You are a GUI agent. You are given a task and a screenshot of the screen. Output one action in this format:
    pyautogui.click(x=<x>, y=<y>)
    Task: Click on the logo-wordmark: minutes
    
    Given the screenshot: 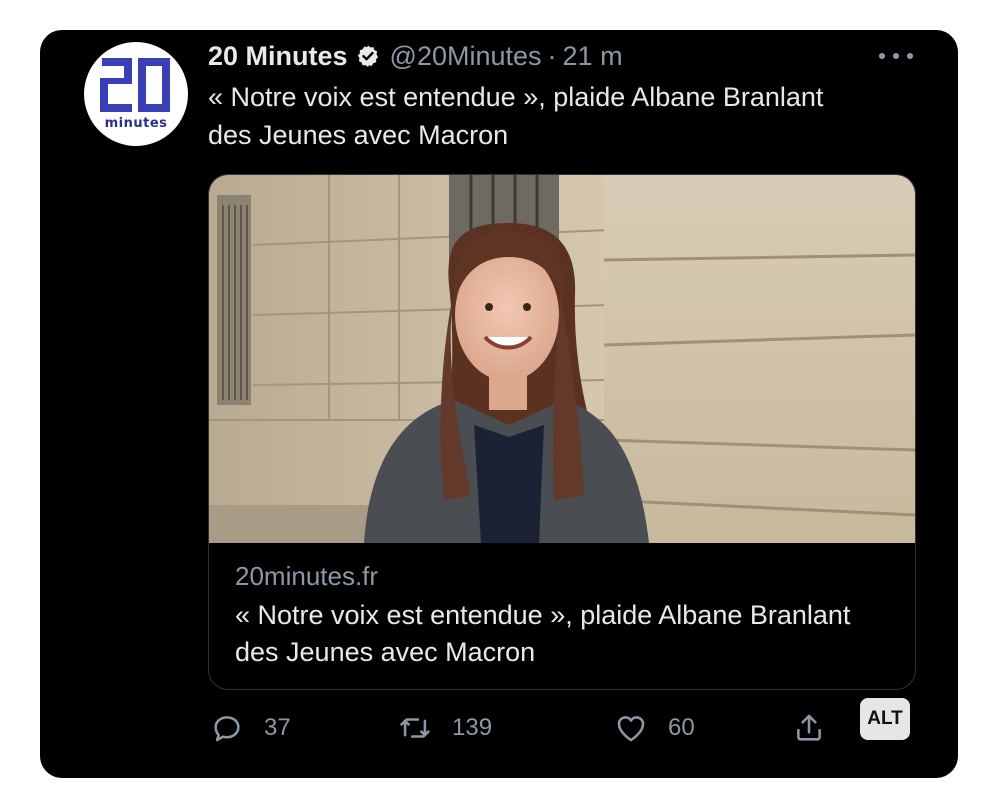 What is the action you would take?
    pyautogui.click(x=136, y=123)
    